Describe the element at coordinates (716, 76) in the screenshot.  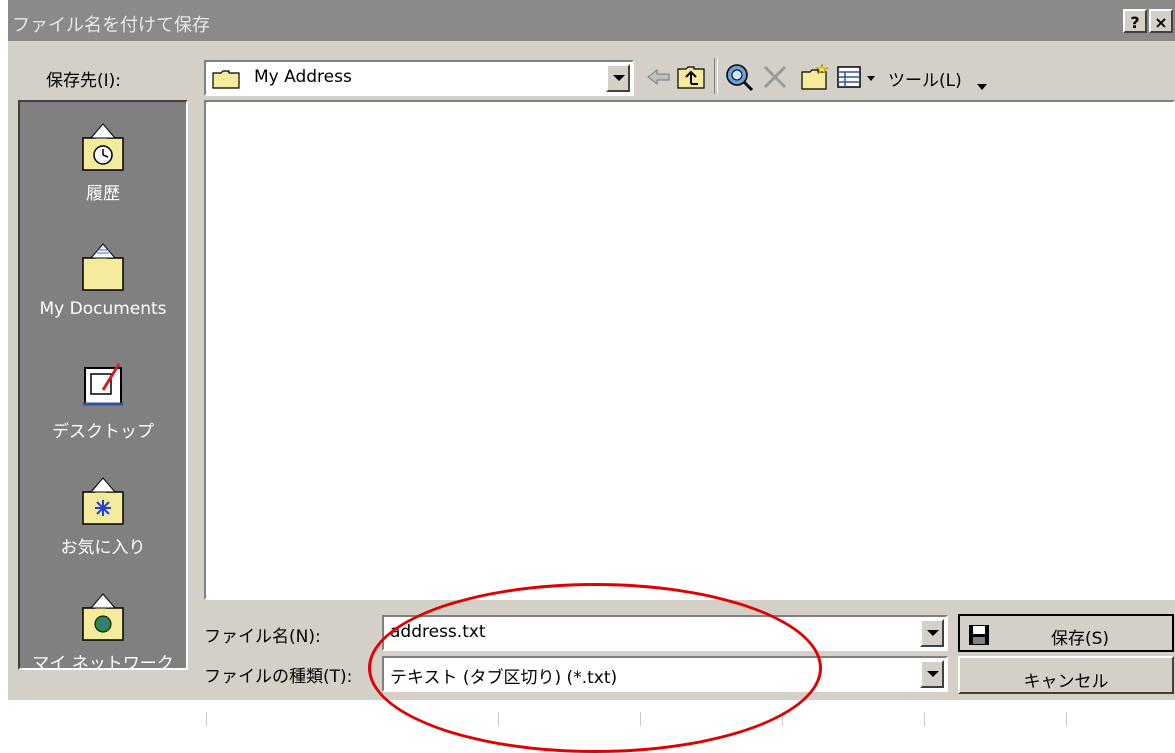
I see `toolbar-separator` at that location.